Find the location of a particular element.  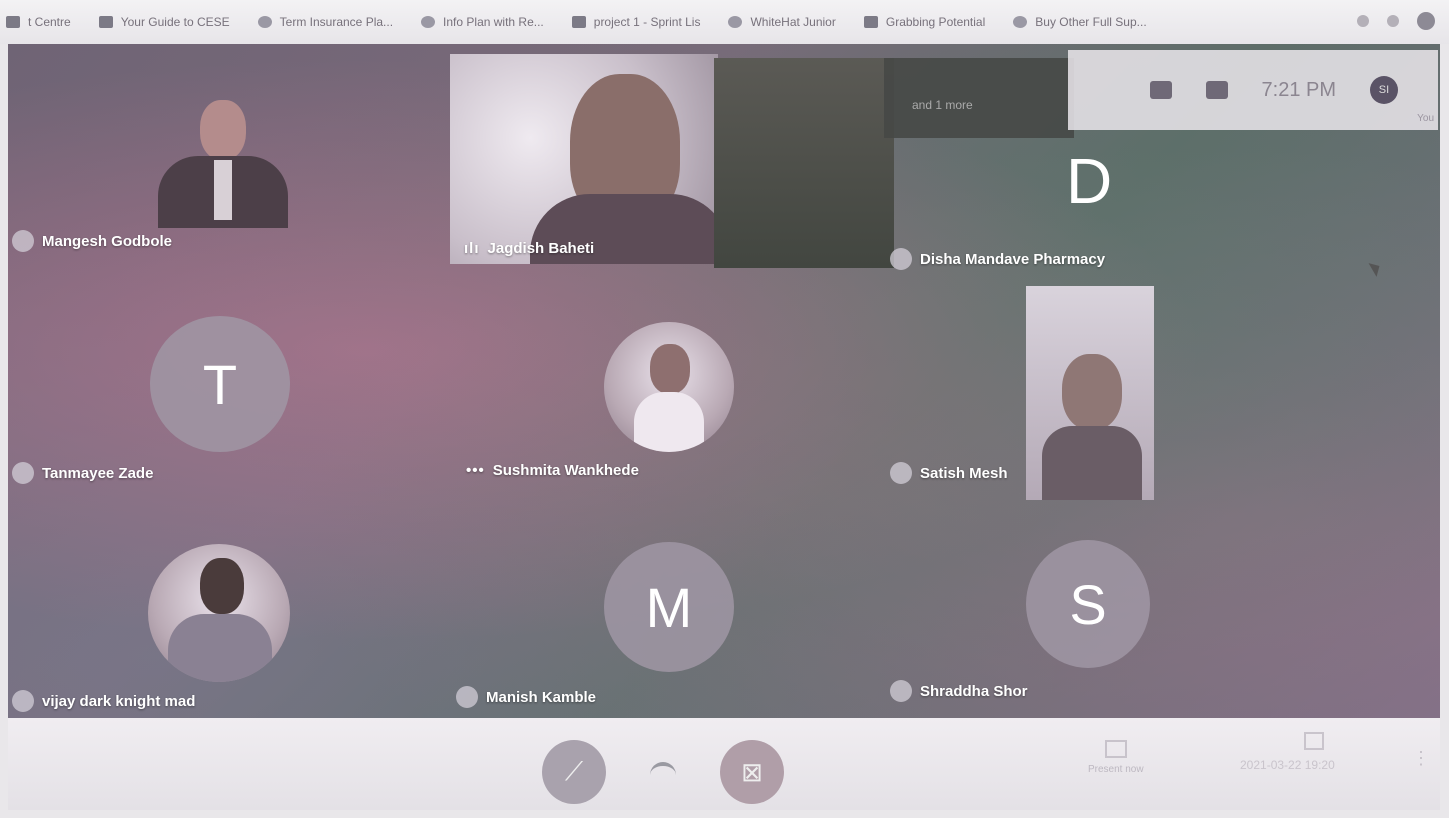

avatar-circle: T is located at coordinates (220, 384).